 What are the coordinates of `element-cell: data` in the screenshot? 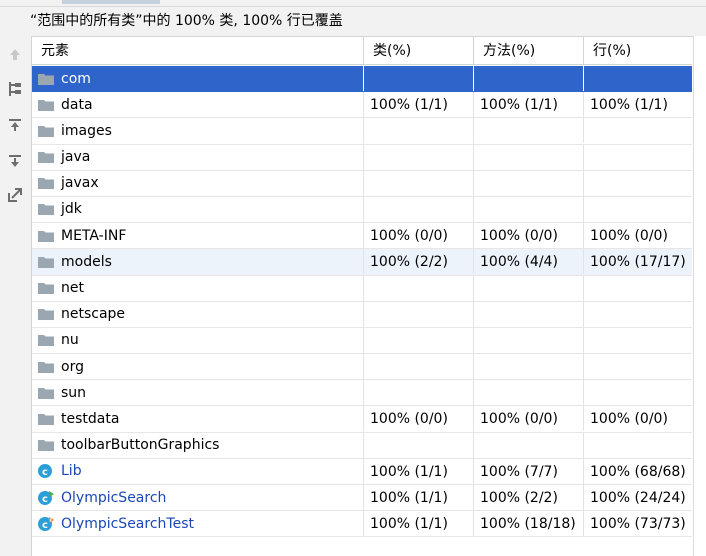 It's located at (197, 104).